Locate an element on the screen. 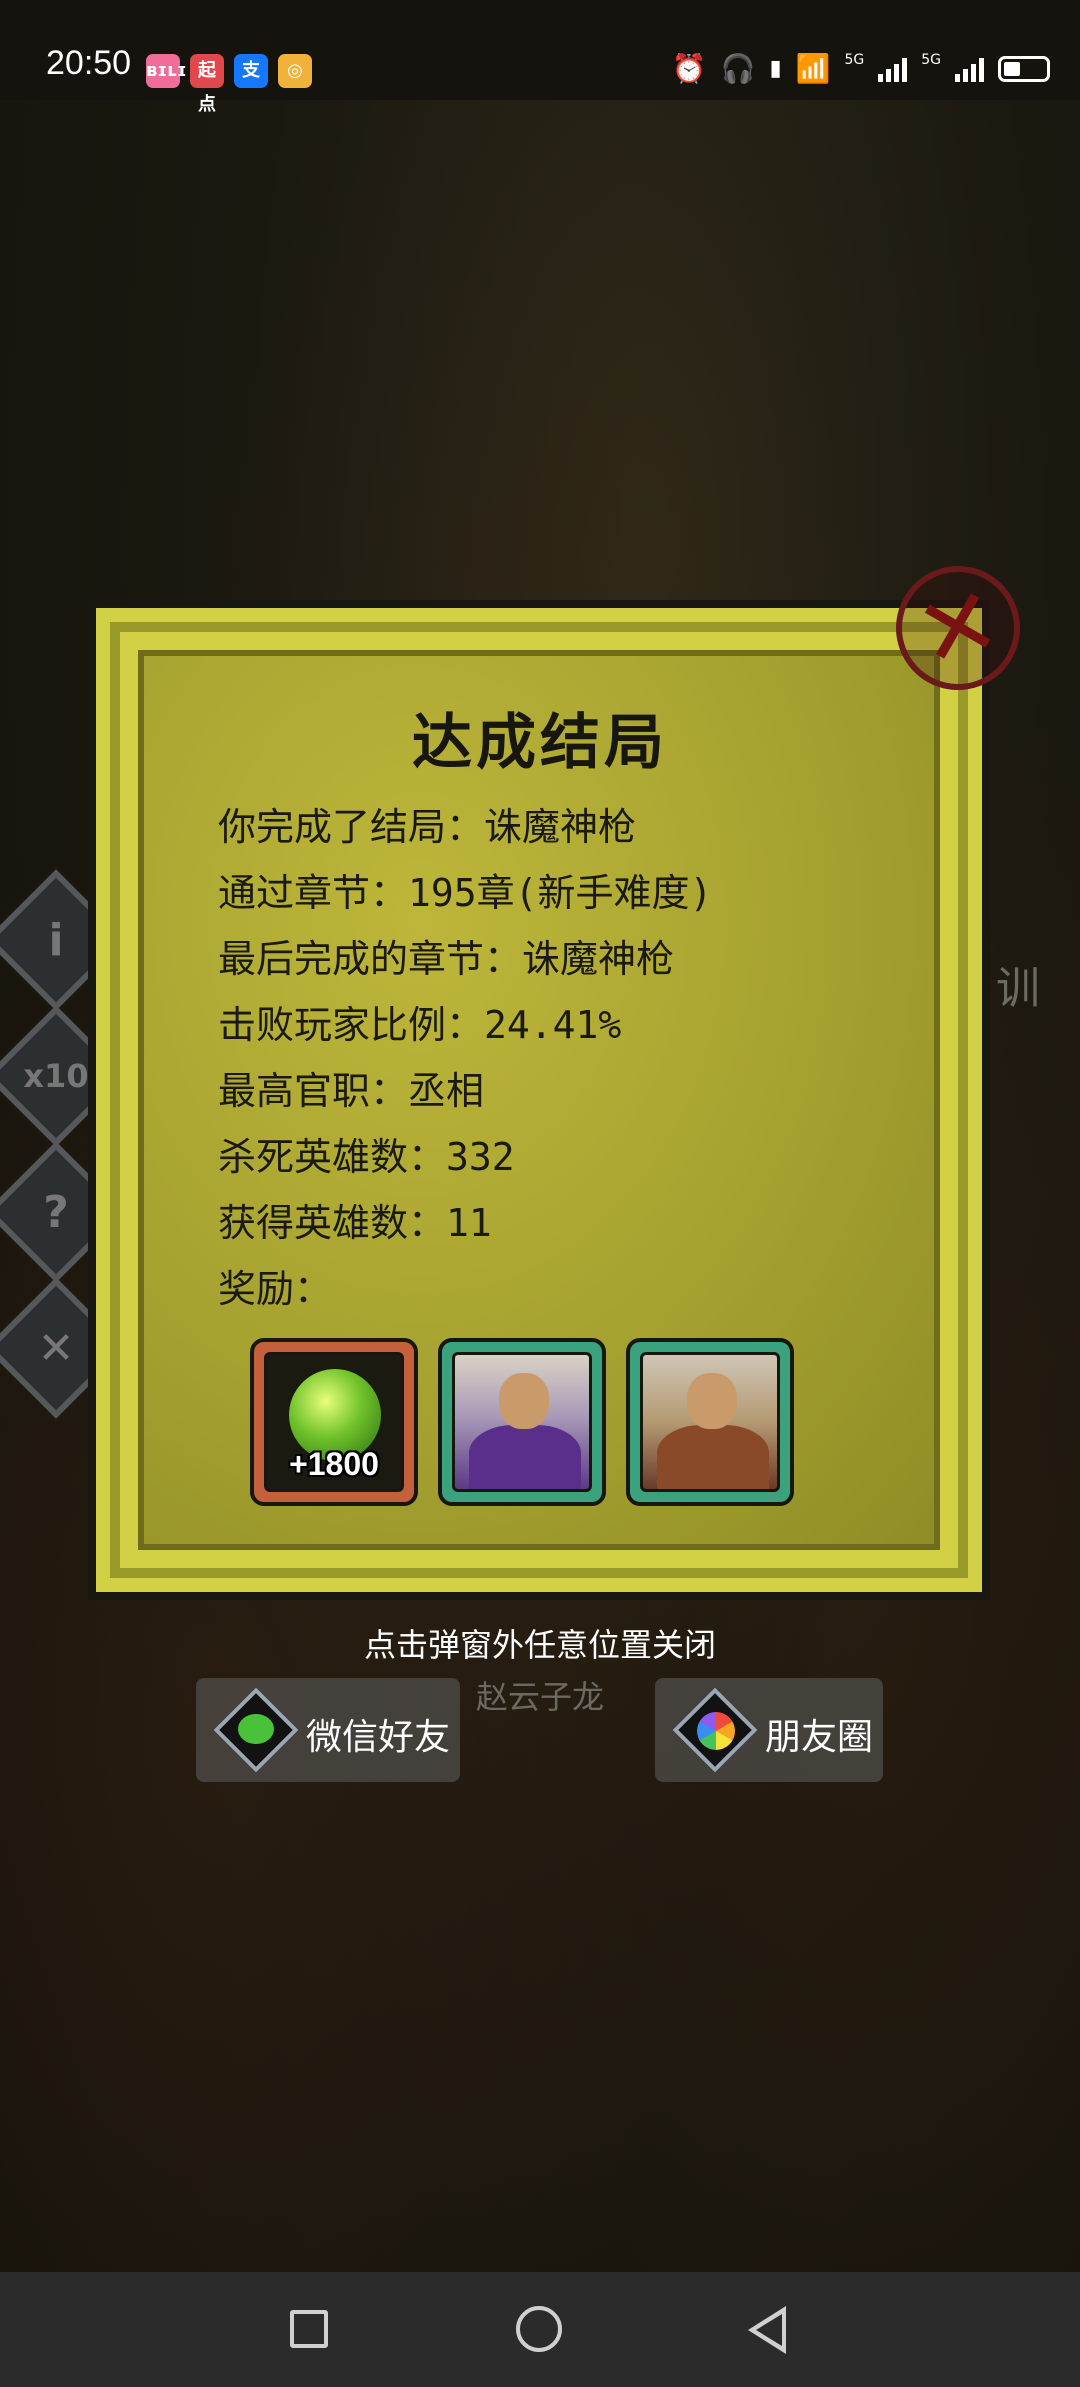 Image resolution: width=1080 pixels, height=2387 pixels. help-icon: ? is located at coordinates (56, 1212).